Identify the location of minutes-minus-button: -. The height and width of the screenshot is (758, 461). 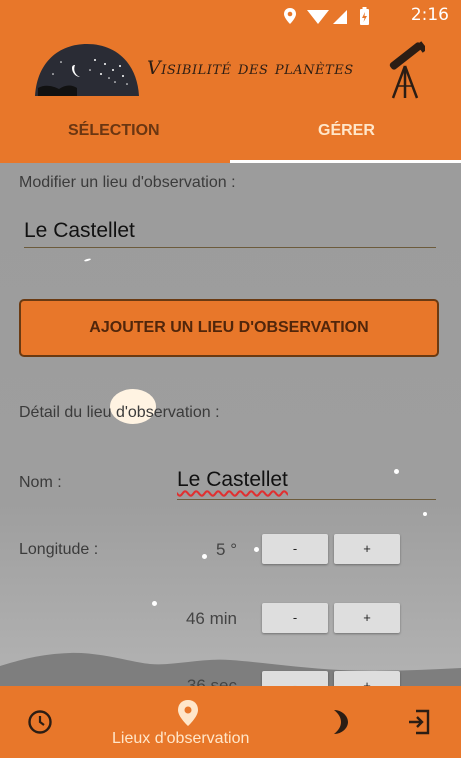
(295, 618).